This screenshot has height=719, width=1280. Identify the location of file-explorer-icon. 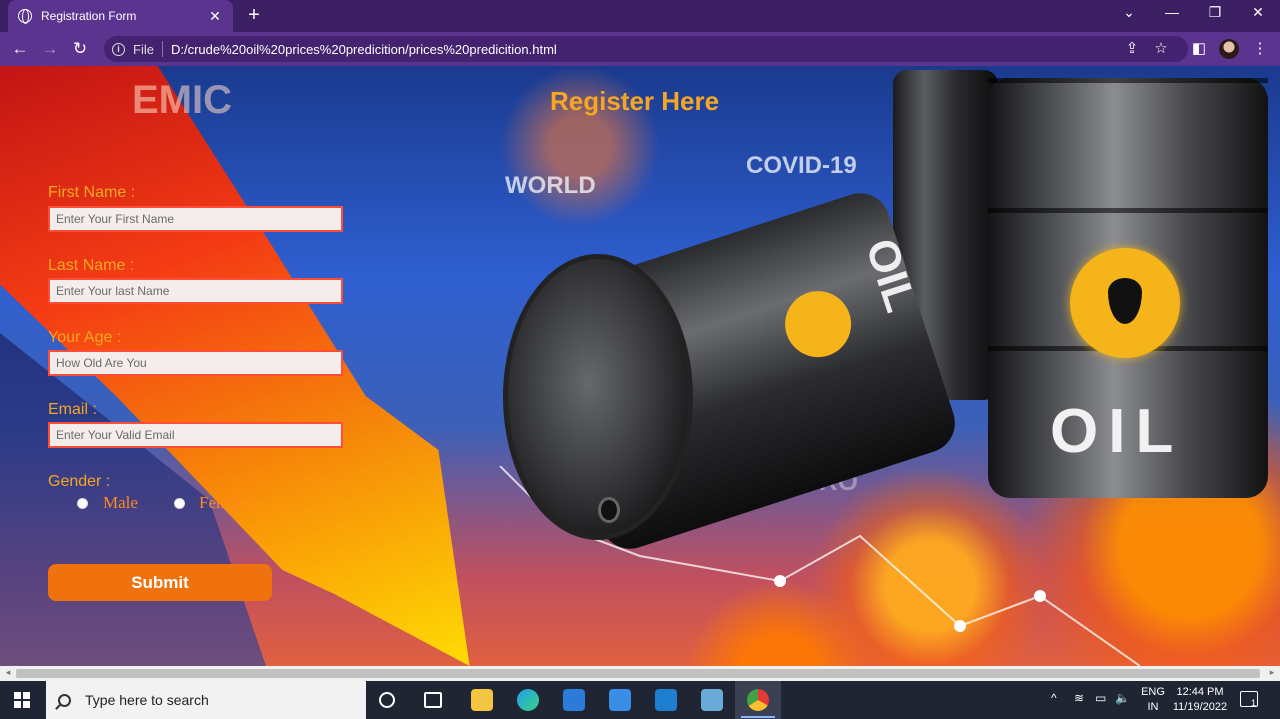
(482, 700).